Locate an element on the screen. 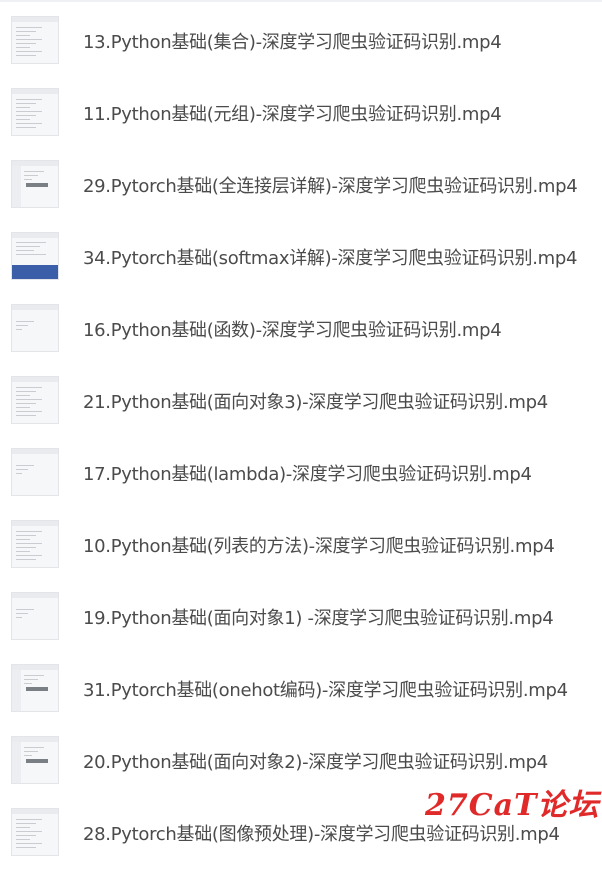  watermark-logo: 27CaT论坛 is located at coordinates (512, 805).